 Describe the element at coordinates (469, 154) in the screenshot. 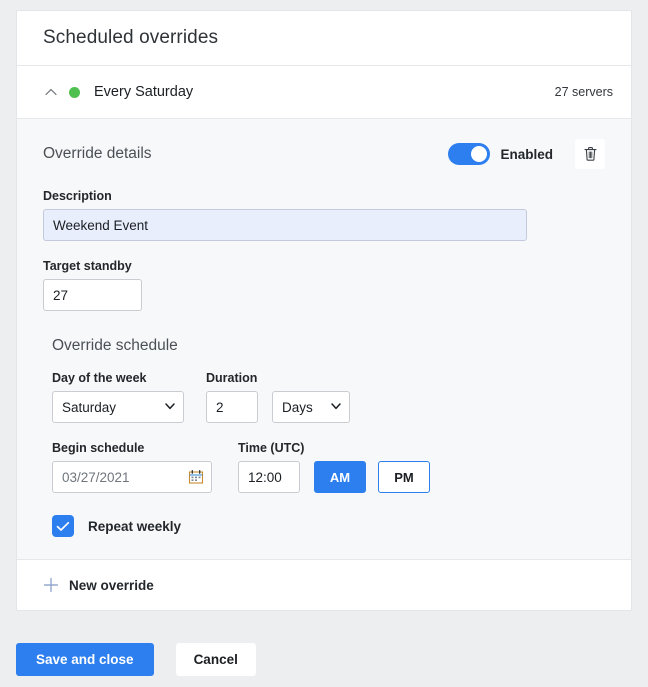

I see `enabled-toggle` at that location.